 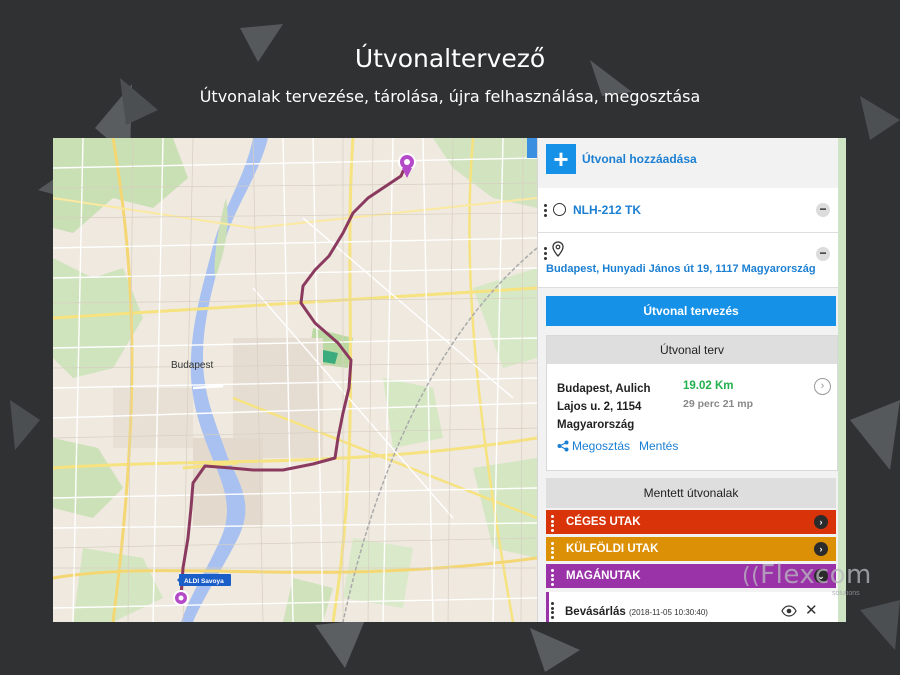 I want to click on map-edge-strip, so click(x=842, y=380).